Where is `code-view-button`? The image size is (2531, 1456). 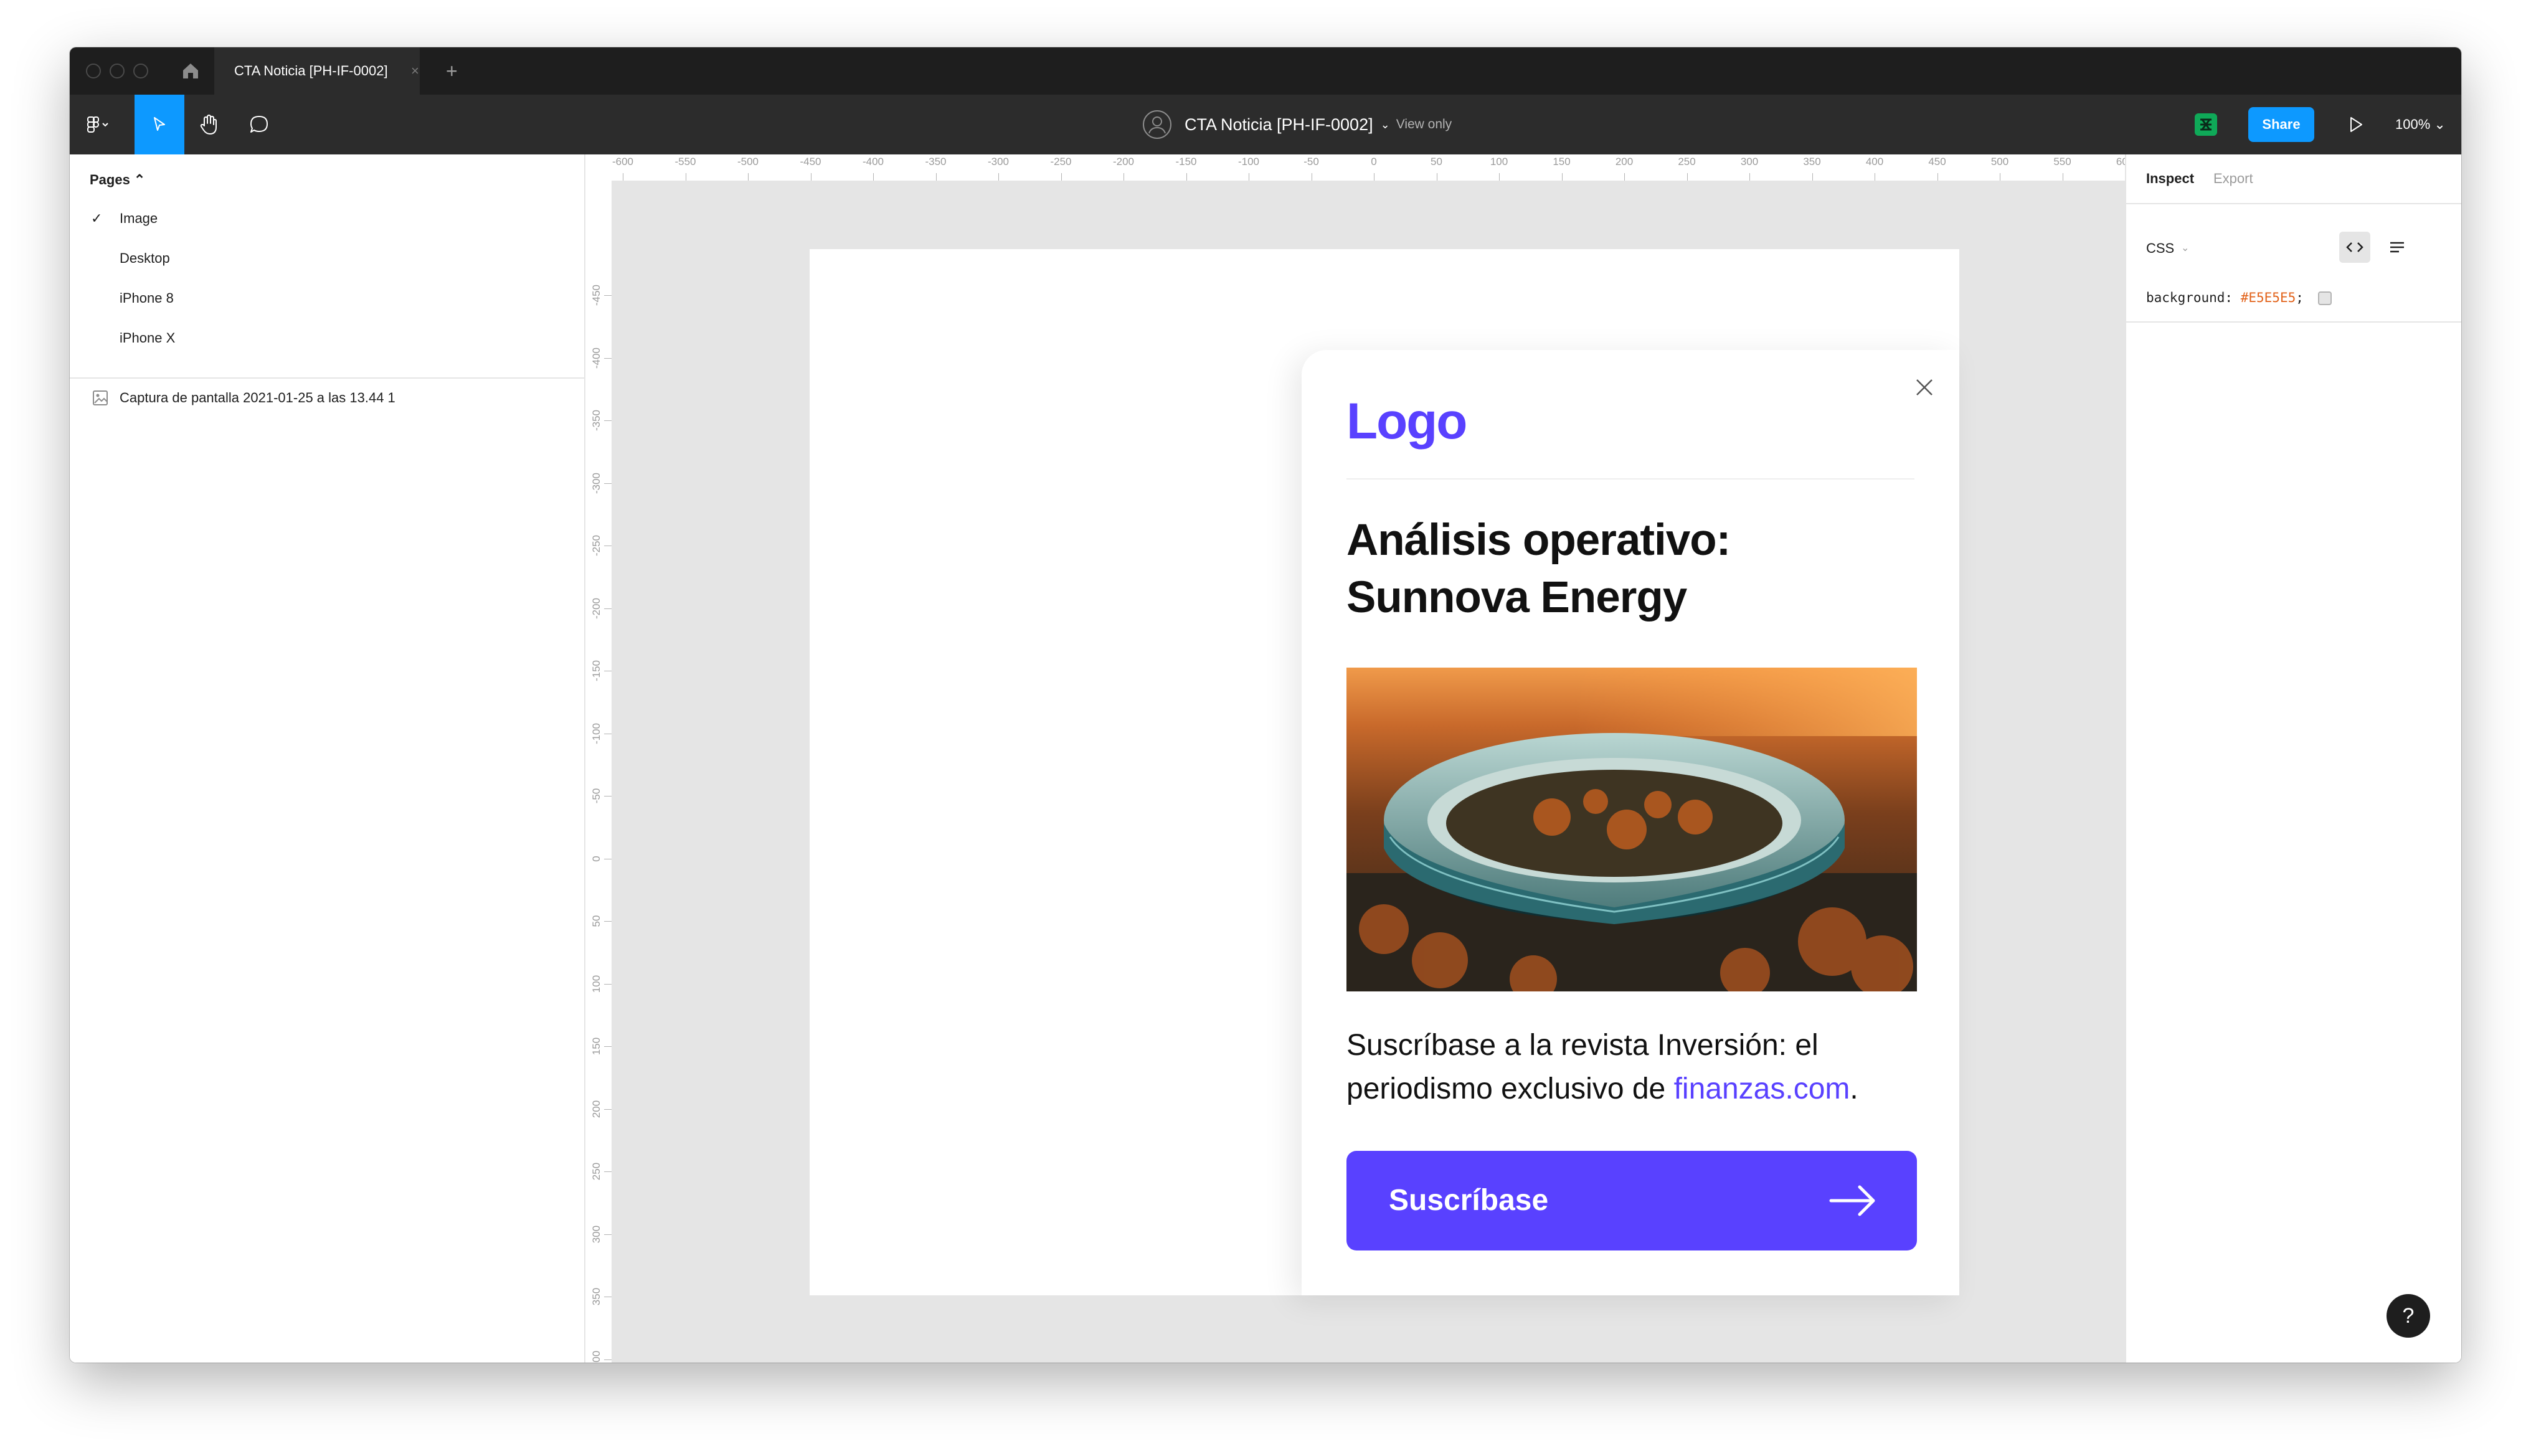
code-view-button is located at coordinates (2354, 248).